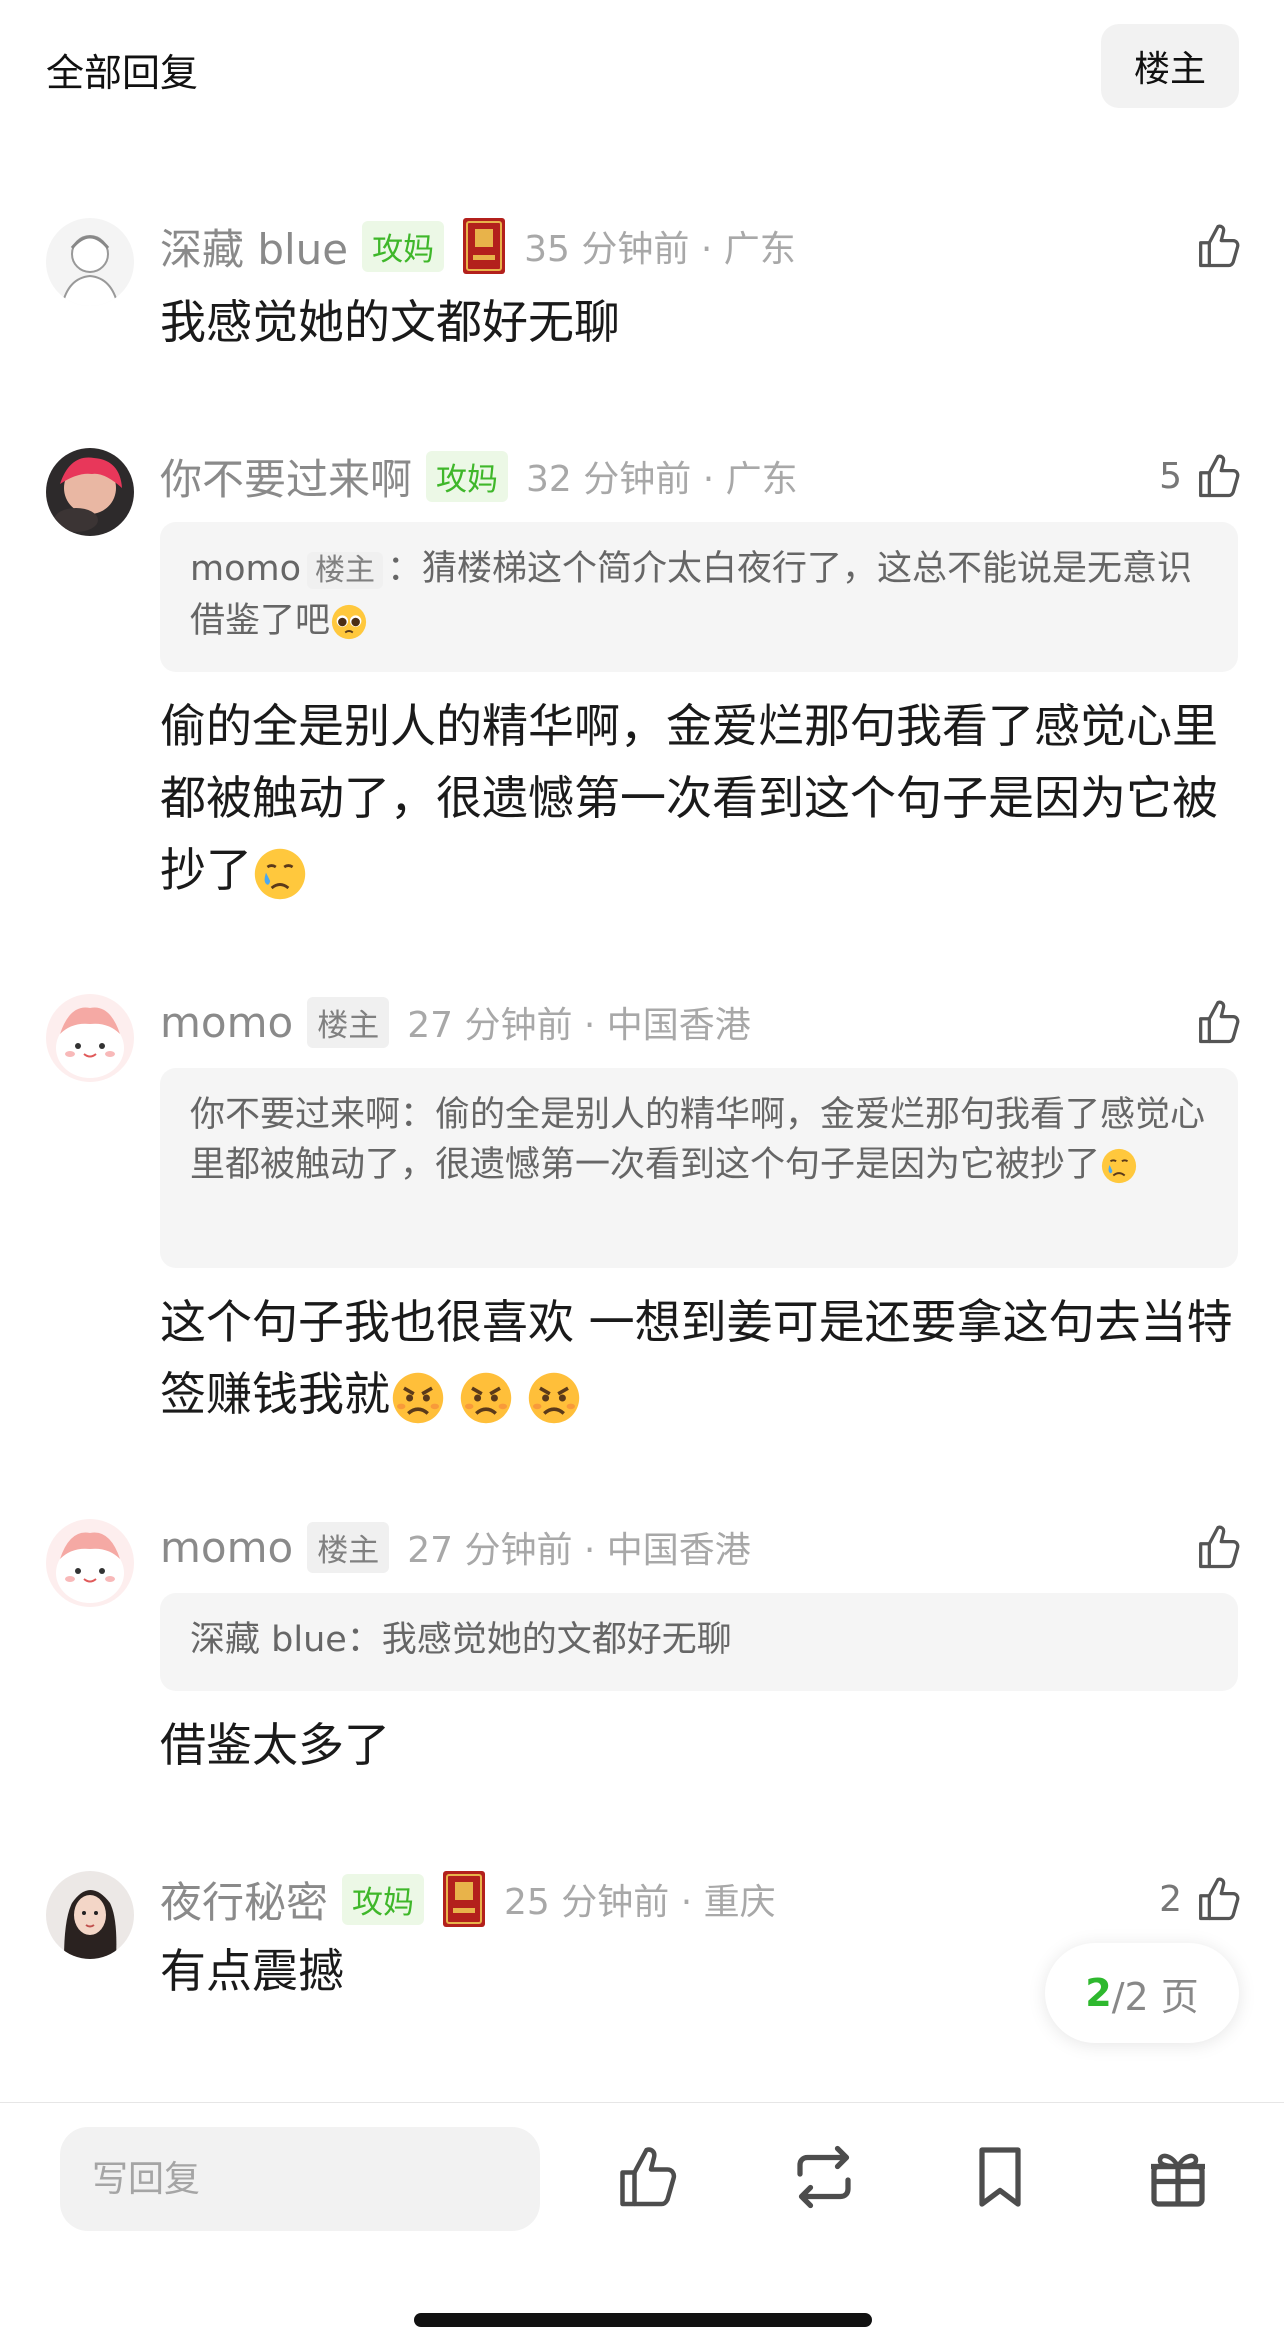 Image resolution: width=1284 pixels, height=2352 pixels. What do you see at coordinates (1170, 1899) in the screenshot?
I see `like-count: 2` at bounding box center [1170, 1899].